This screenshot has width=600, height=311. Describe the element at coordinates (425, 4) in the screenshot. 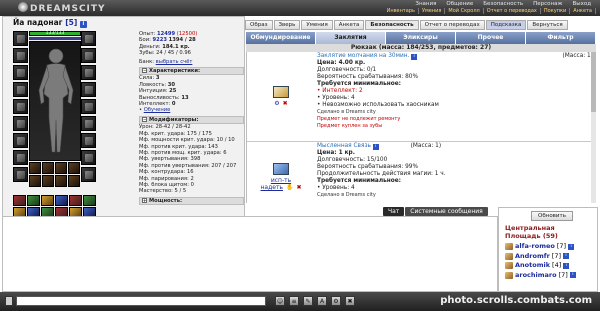

I see `nav-knowledge: Знания` at that location.